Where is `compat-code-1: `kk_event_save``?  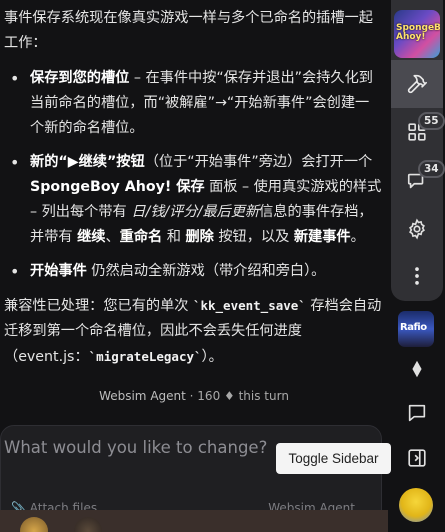
compat-code-1: `kk_event_save` is located at coordinates (249, 305).